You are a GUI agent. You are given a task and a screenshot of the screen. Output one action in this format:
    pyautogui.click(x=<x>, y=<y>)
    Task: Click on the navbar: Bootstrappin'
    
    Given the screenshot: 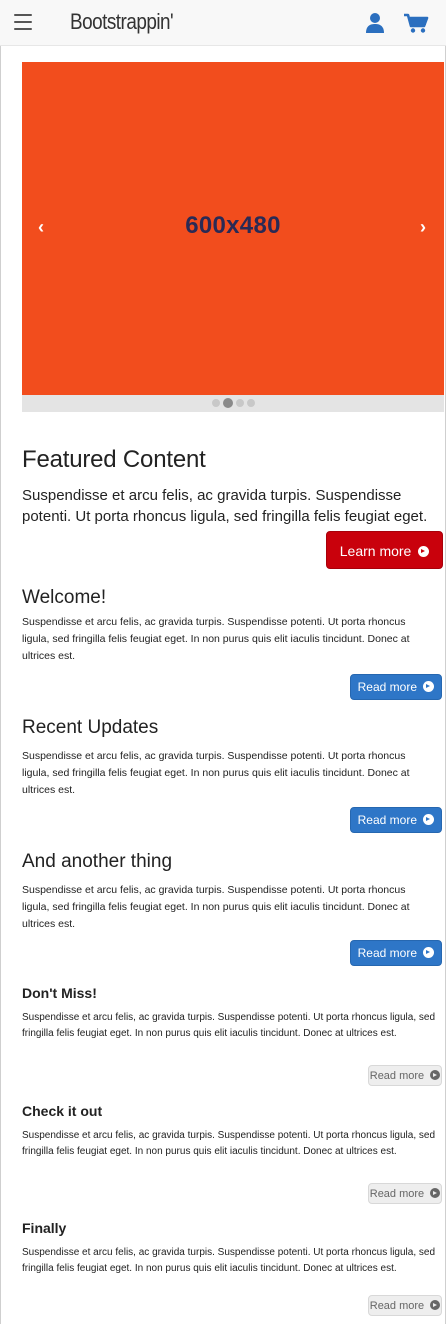 What is the action you would take?
    pyautogui.click(x=223, y=23)
    